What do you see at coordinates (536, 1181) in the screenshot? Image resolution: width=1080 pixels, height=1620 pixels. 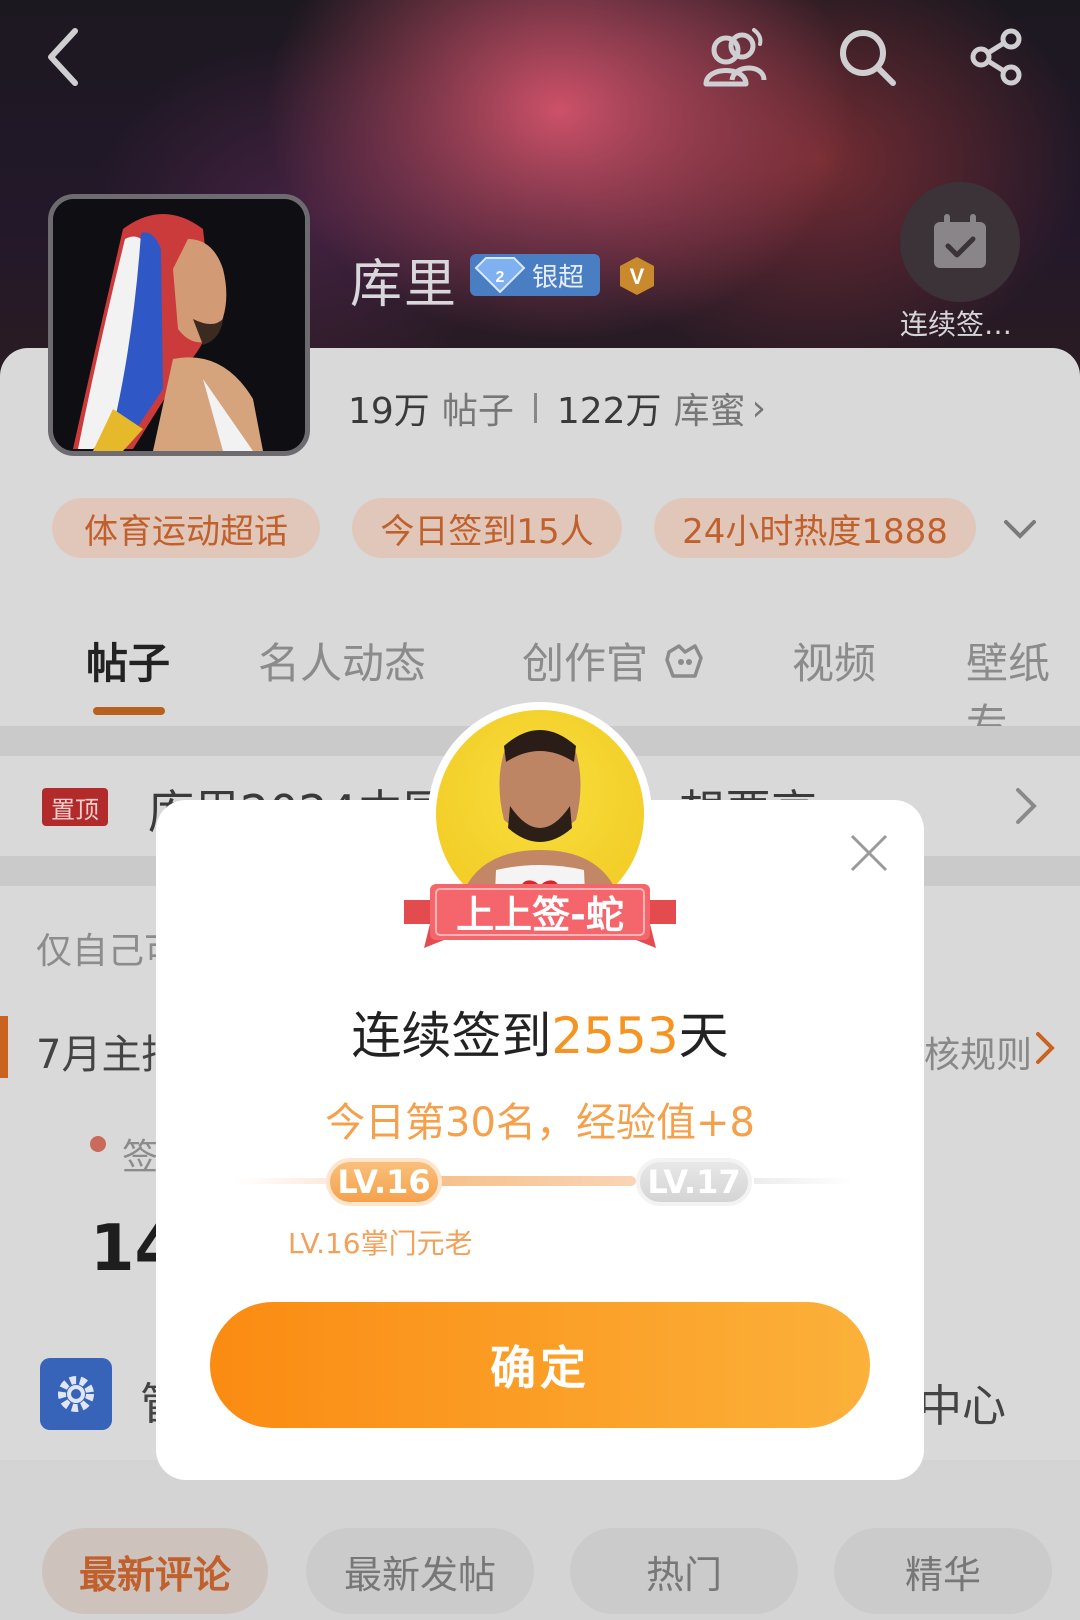 I see `level-progress-bar` at bounding box center [536, 1181].